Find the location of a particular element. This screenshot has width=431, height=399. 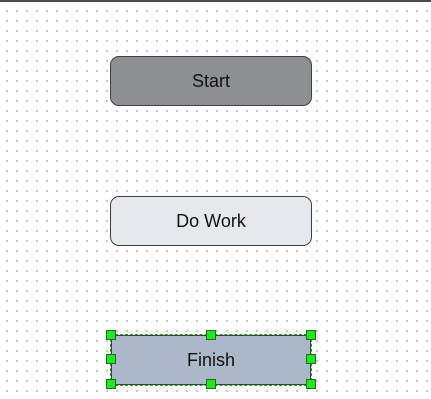

node-do-work: Do Work is located at coordinates (211, 221).